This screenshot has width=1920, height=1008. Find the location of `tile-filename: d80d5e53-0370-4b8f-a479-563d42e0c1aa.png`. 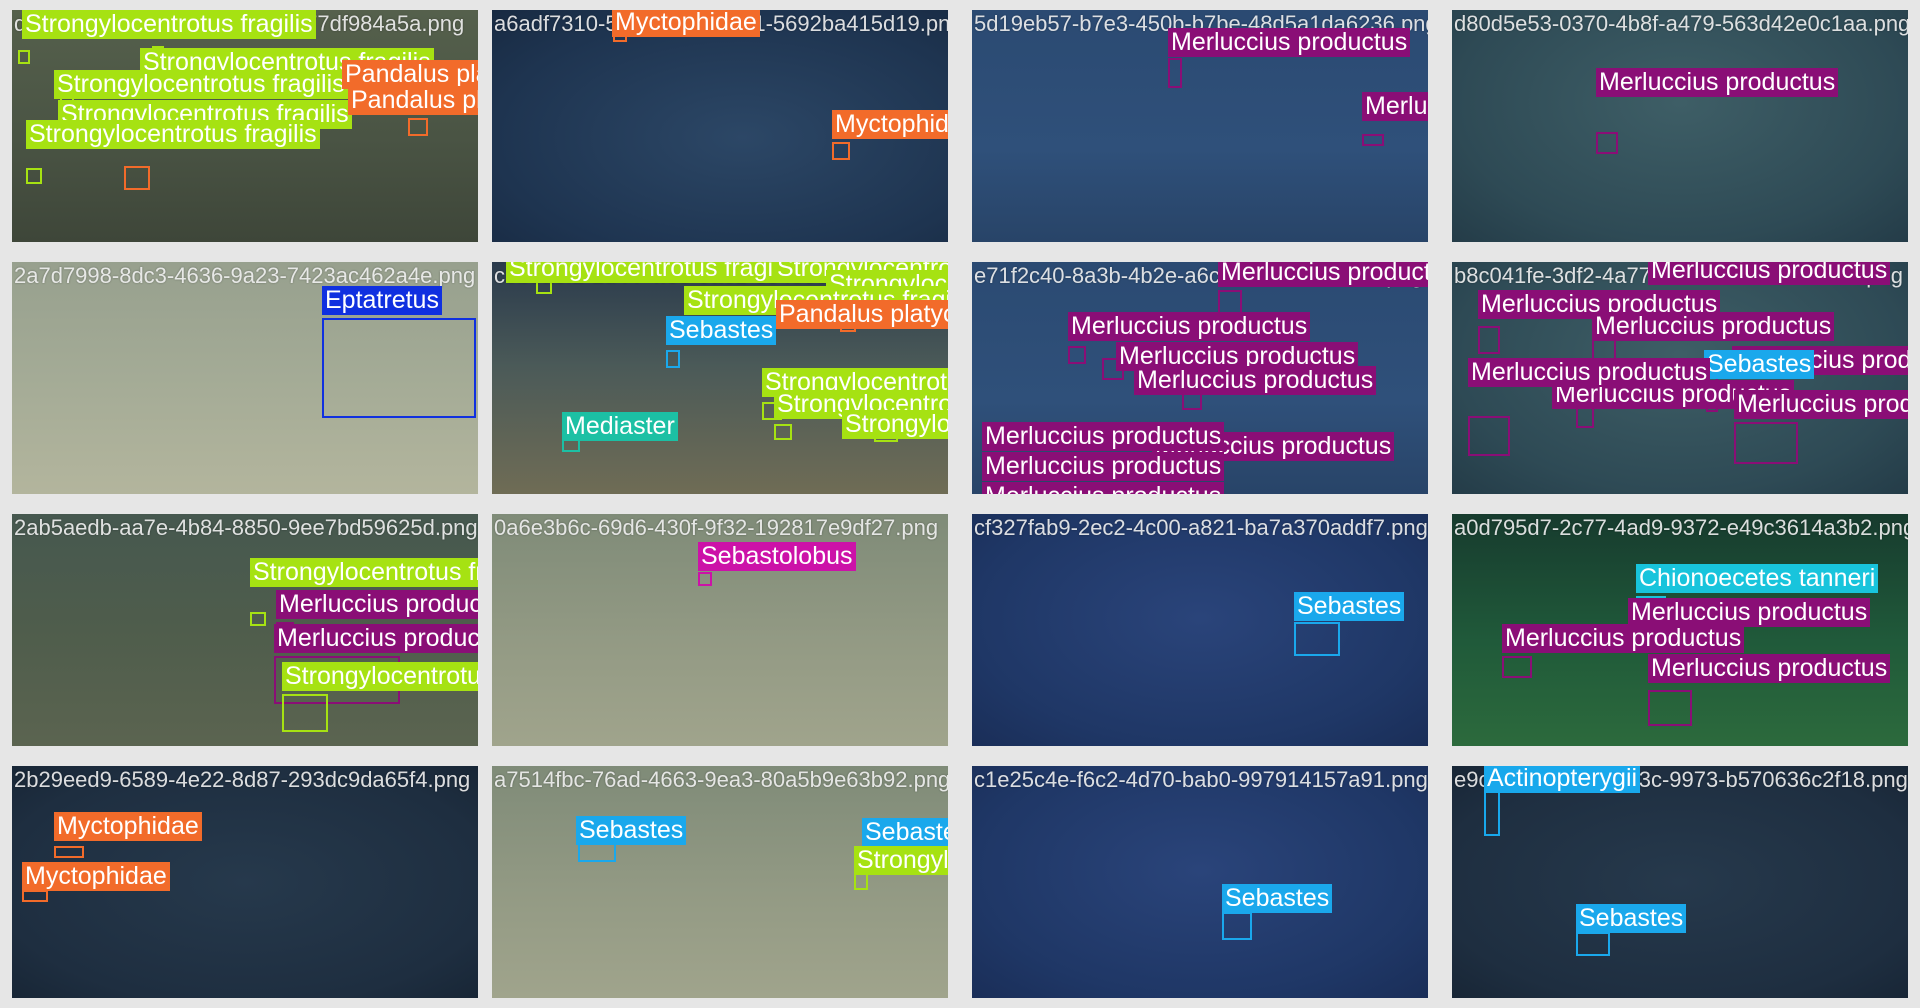

tile-filename: d80d5e53-0370-4b8f-a479-563d42e0c1aa.png is located at coordinates (1681, 23).